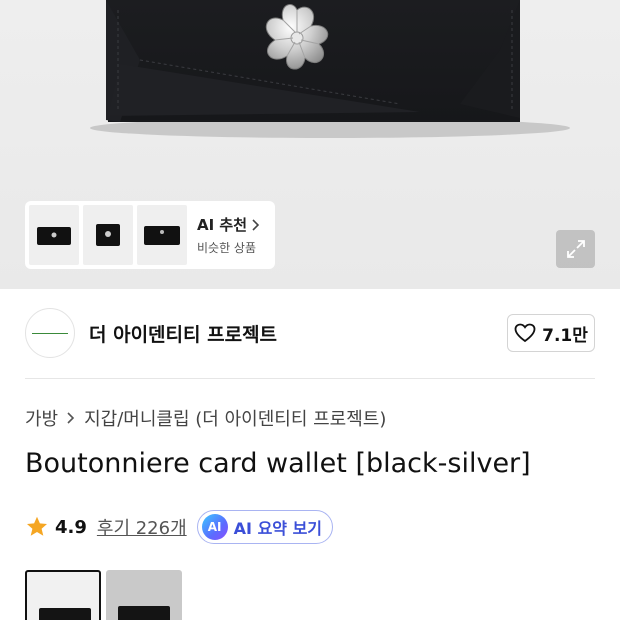  What do you see at coordinates (525, 333) in the screenshot?
I see `heart-icon` at bounding box center [525, 333].